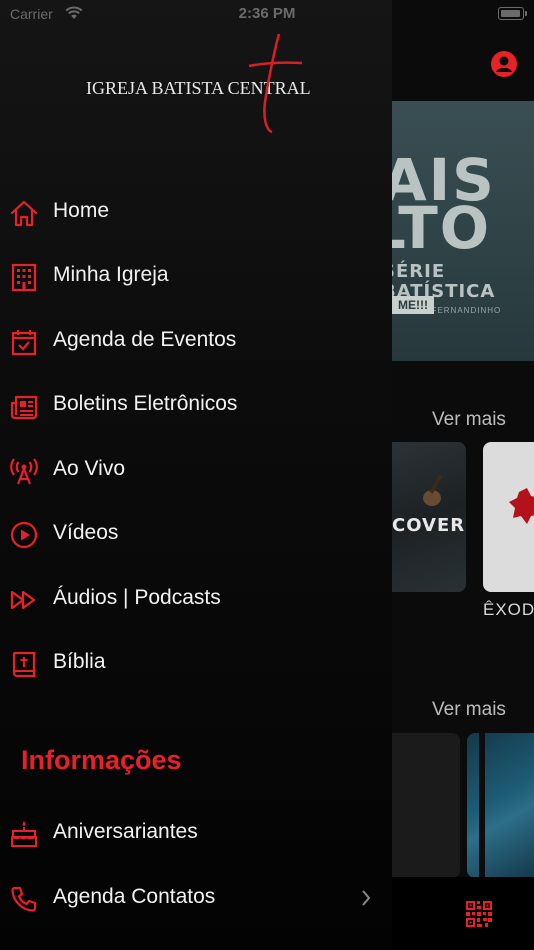  What do you see at coordinates (81, 210) in the screenshot?
I see `menu-label: Home` at bounding box center [81, 210].